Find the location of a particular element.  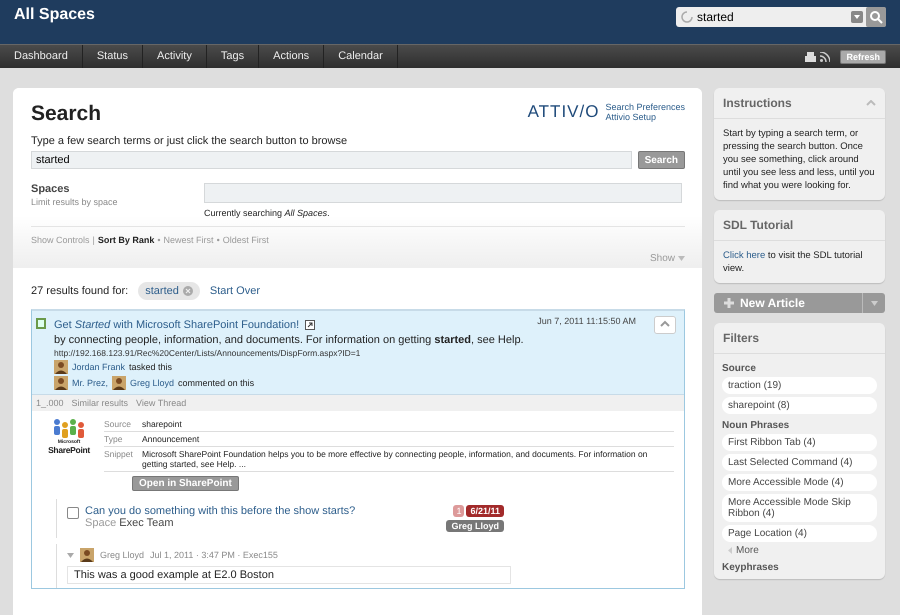

space-name: Exec Team is located at coordinates (146, 523).